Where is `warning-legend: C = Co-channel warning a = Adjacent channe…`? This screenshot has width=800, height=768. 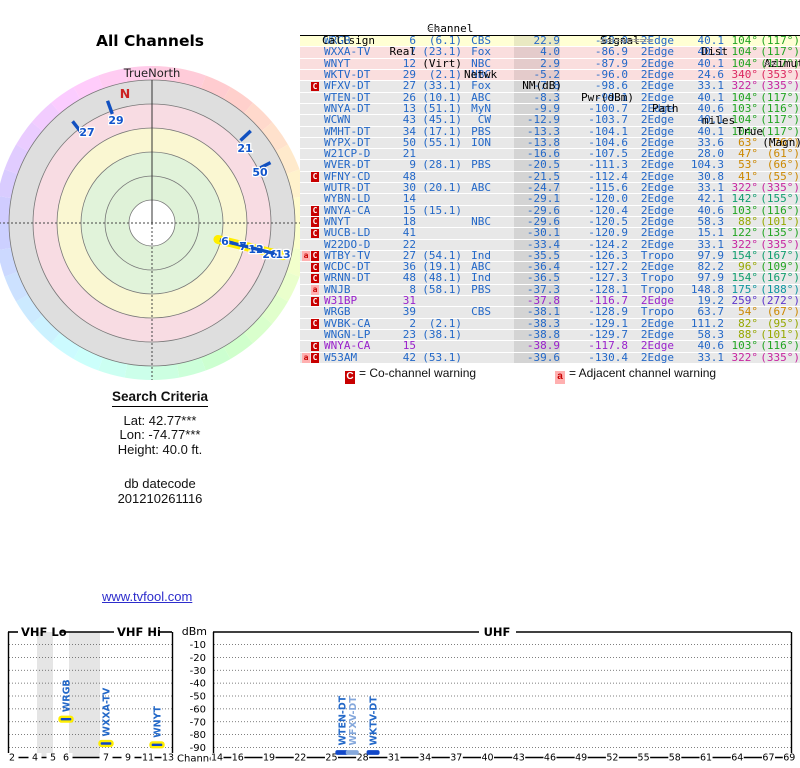 warning-legend: C = Co-channel warning a = Adjacent channe… is located at coordinates (550, 375).